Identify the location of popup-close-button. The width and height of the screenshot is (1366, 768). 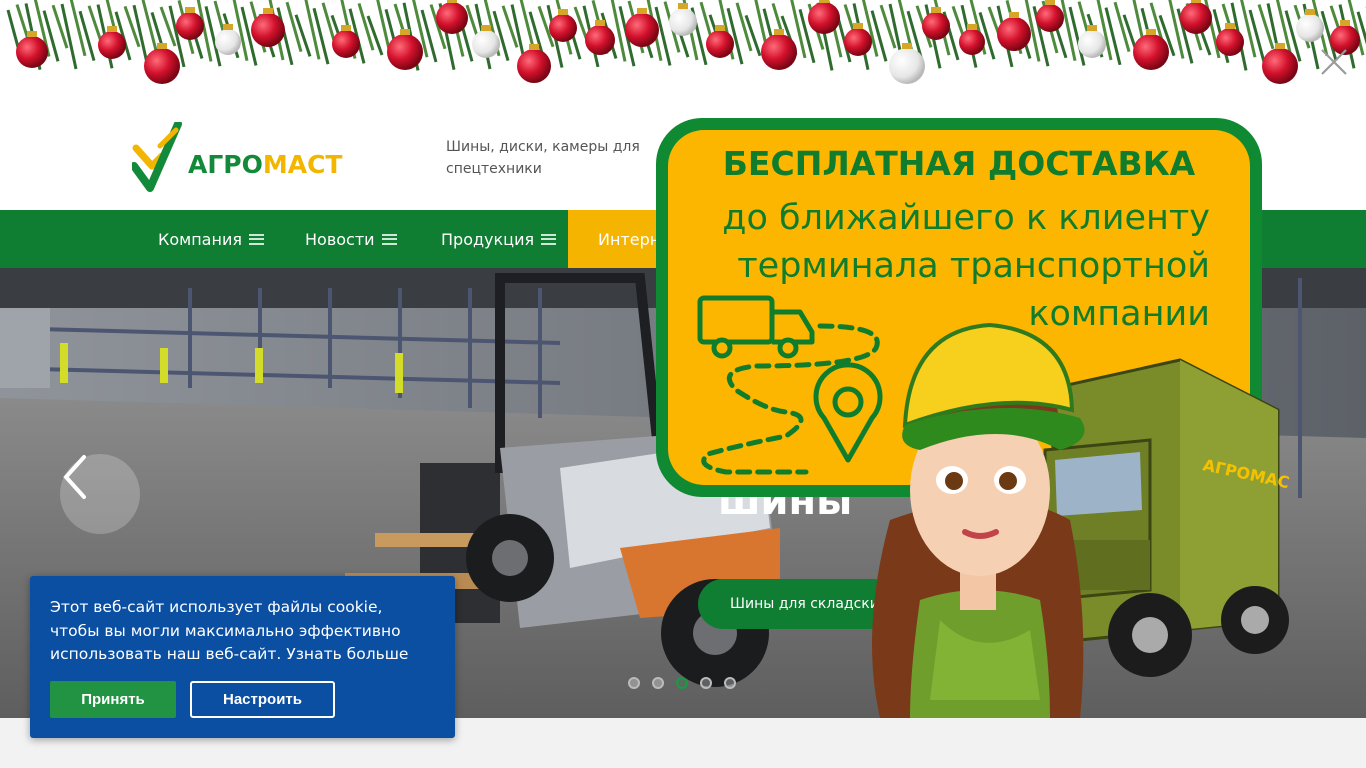
(1334, 62).